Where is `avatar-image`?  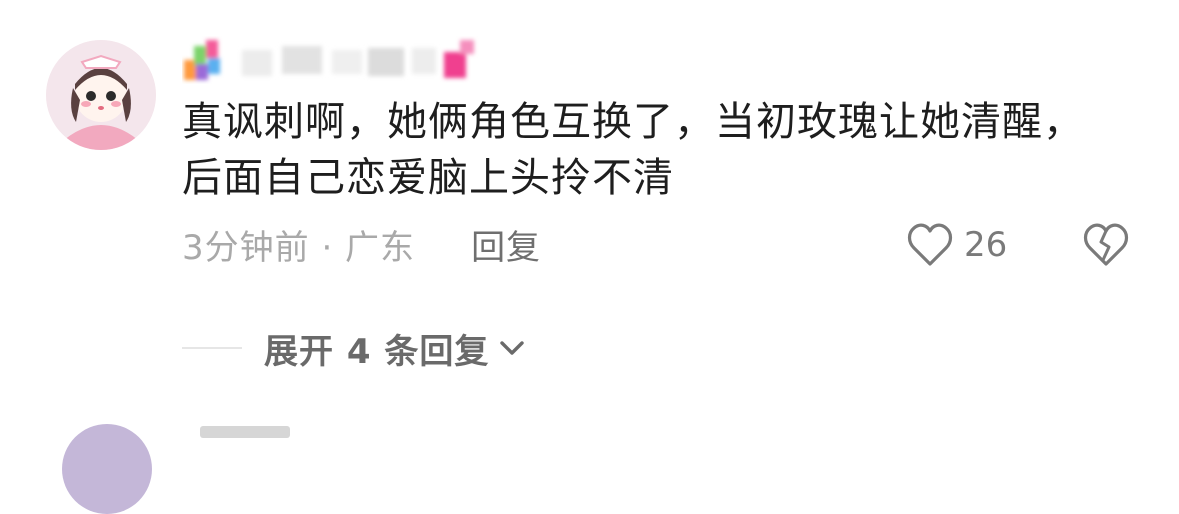
avatar-image is located at coordinates (101, 95).